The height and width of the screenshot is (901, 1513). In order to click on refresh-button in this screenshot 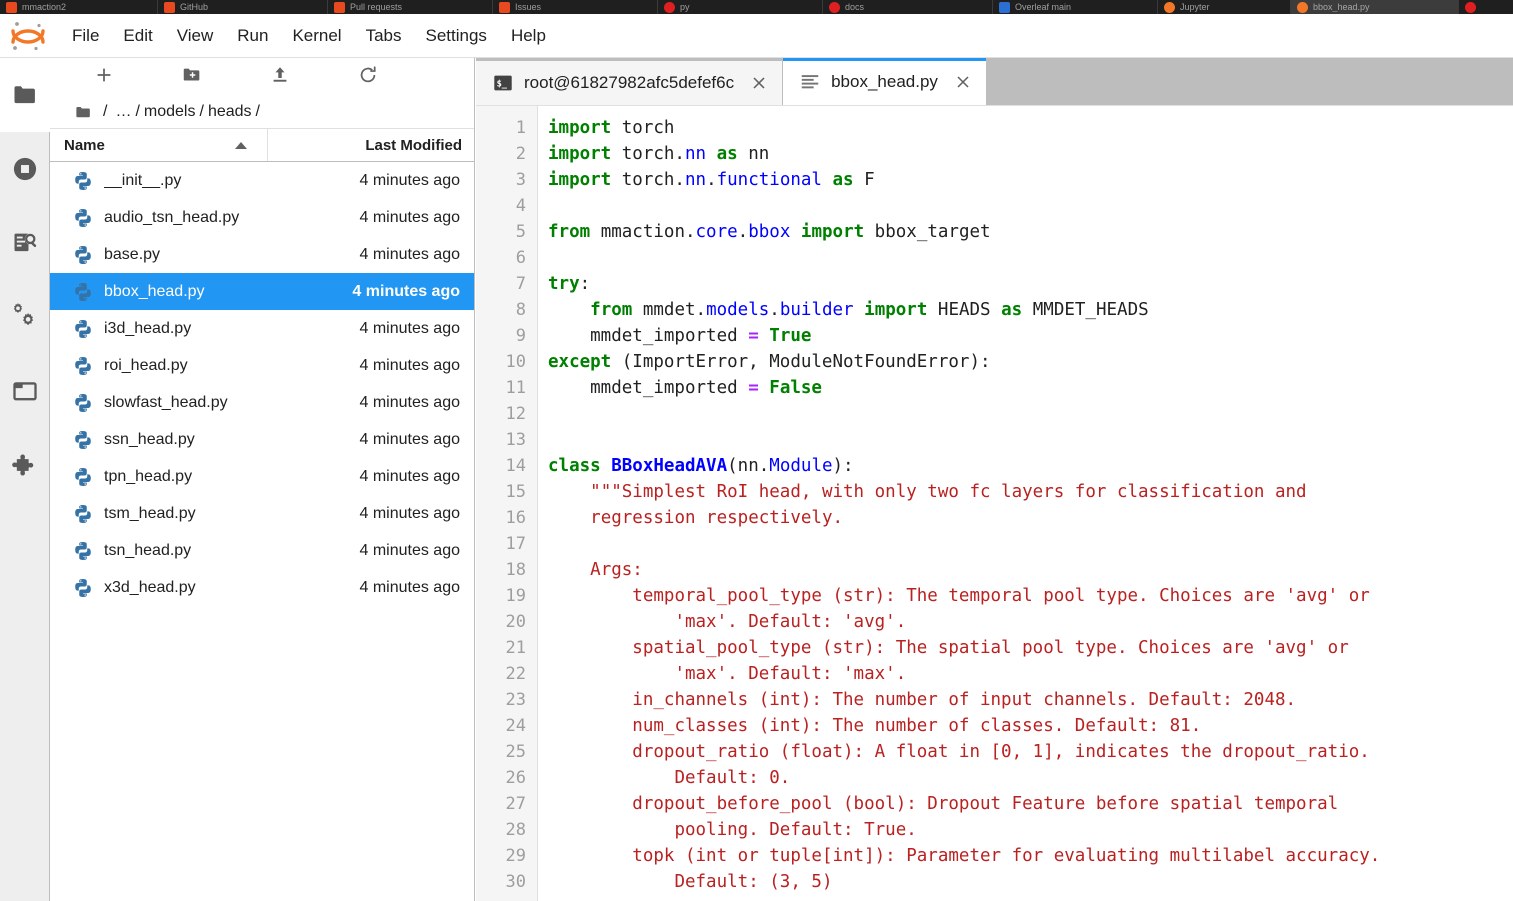, I will do `click(368, 77)`.